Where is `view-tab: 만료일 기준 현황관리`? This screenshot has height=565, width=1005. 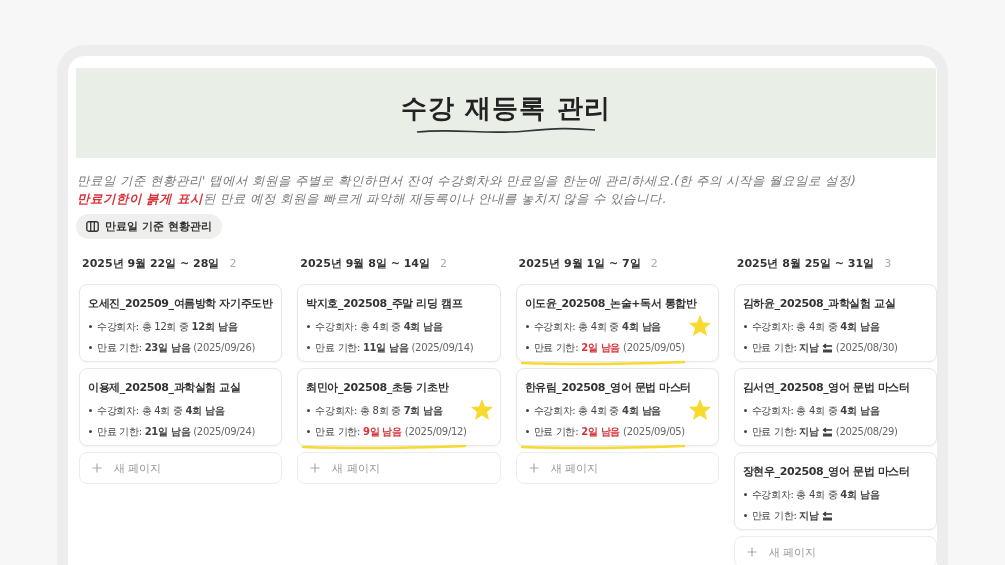 view-tab: 만료일 기준 현황관리 is located at coordinates (149, 226).